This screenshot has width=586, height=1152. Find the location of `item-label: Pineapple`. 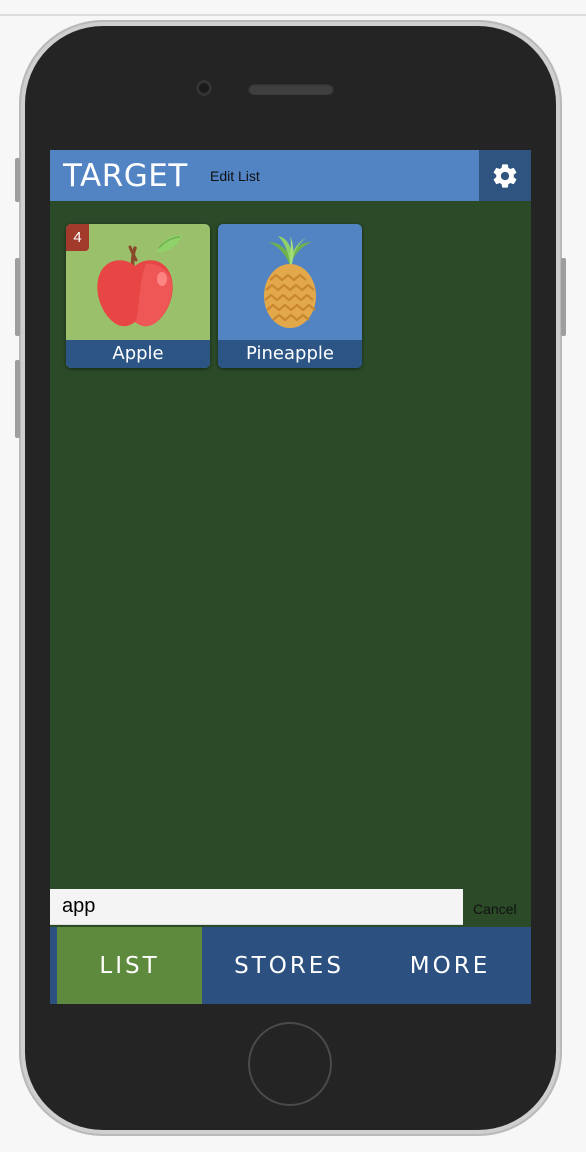

item-label: Pineapple is located at coordinates (290, 354).